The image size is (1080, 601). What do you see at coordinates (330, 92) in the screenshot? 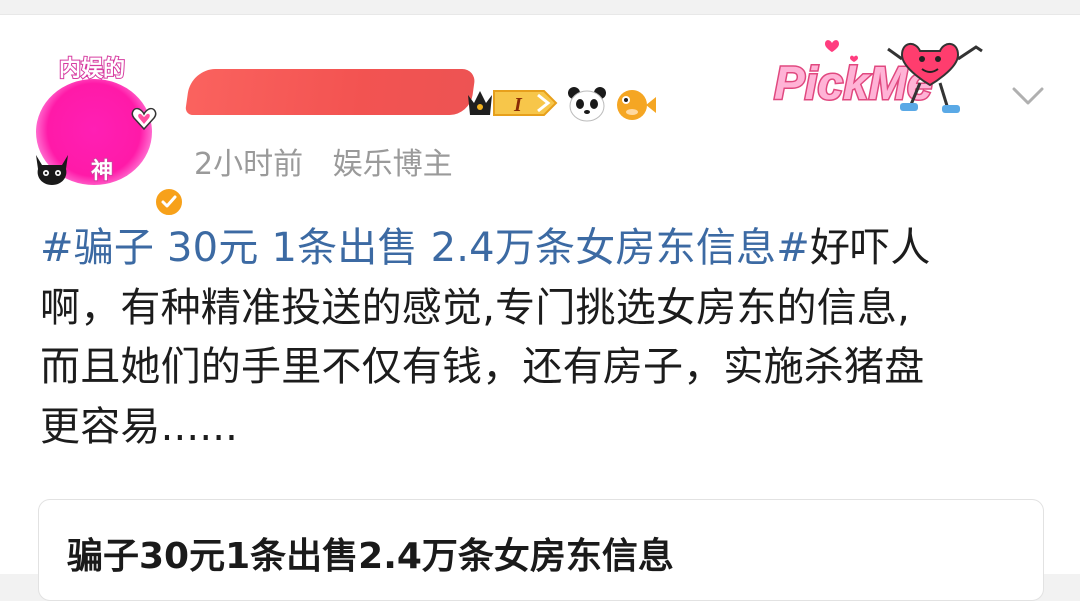
I see `username-redacted` at bounding box center [330, 92].